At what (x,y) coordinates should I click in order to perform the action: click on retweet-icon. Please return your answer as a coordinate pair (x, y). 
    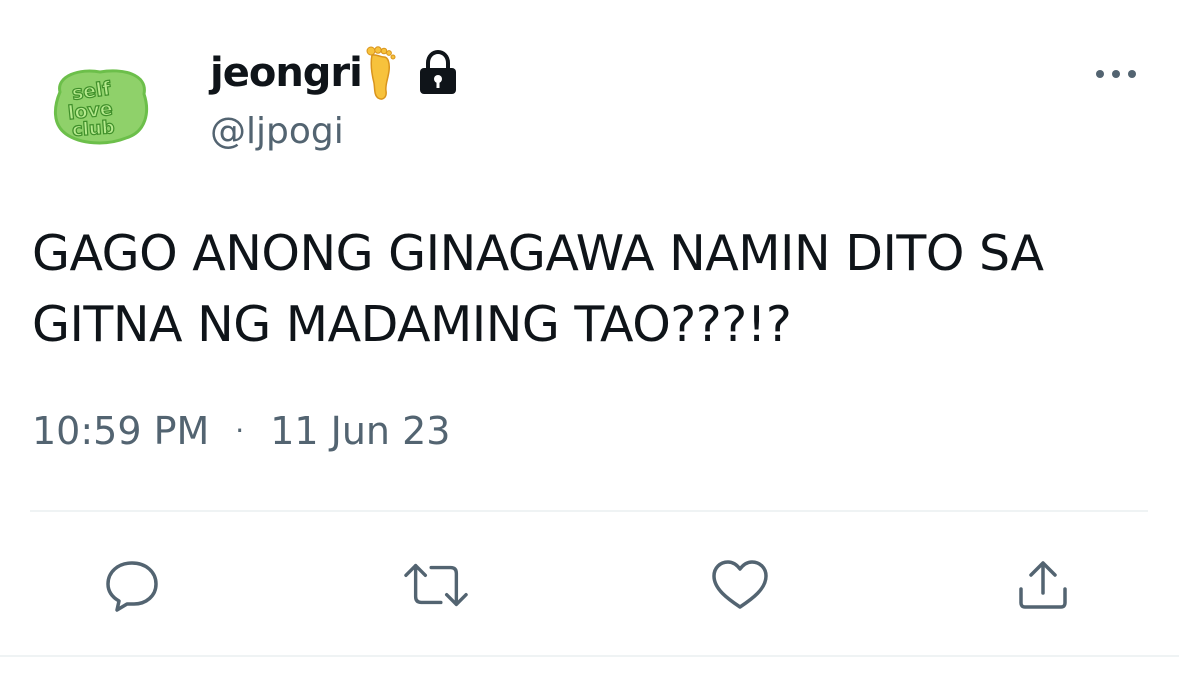
    Looking at the image, I should click on (436, 585).